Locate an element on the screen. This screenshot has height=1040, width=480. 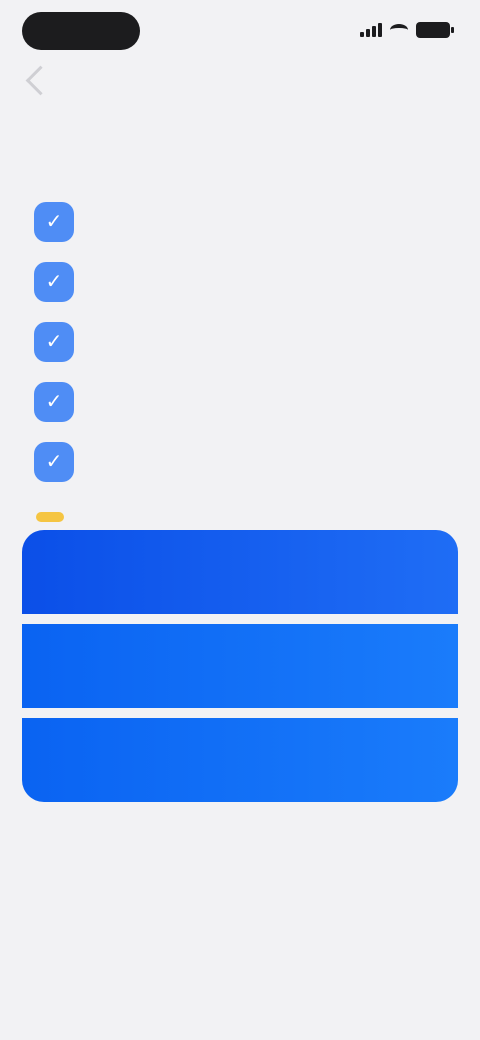
signal-icon is located at coordinates (371, 30).